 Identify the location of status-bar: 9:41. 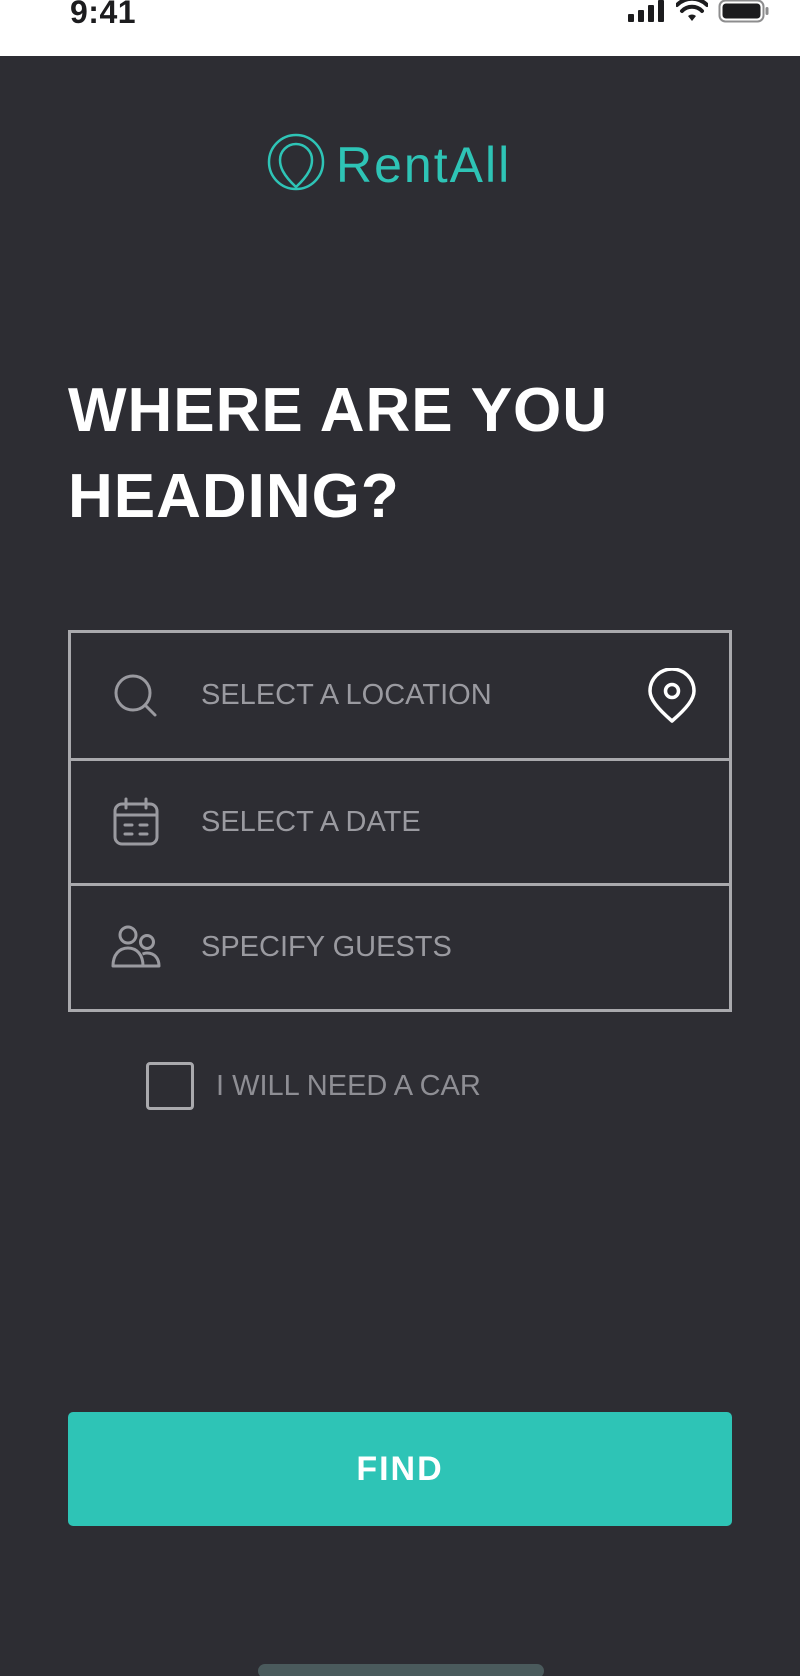
(400, 28).